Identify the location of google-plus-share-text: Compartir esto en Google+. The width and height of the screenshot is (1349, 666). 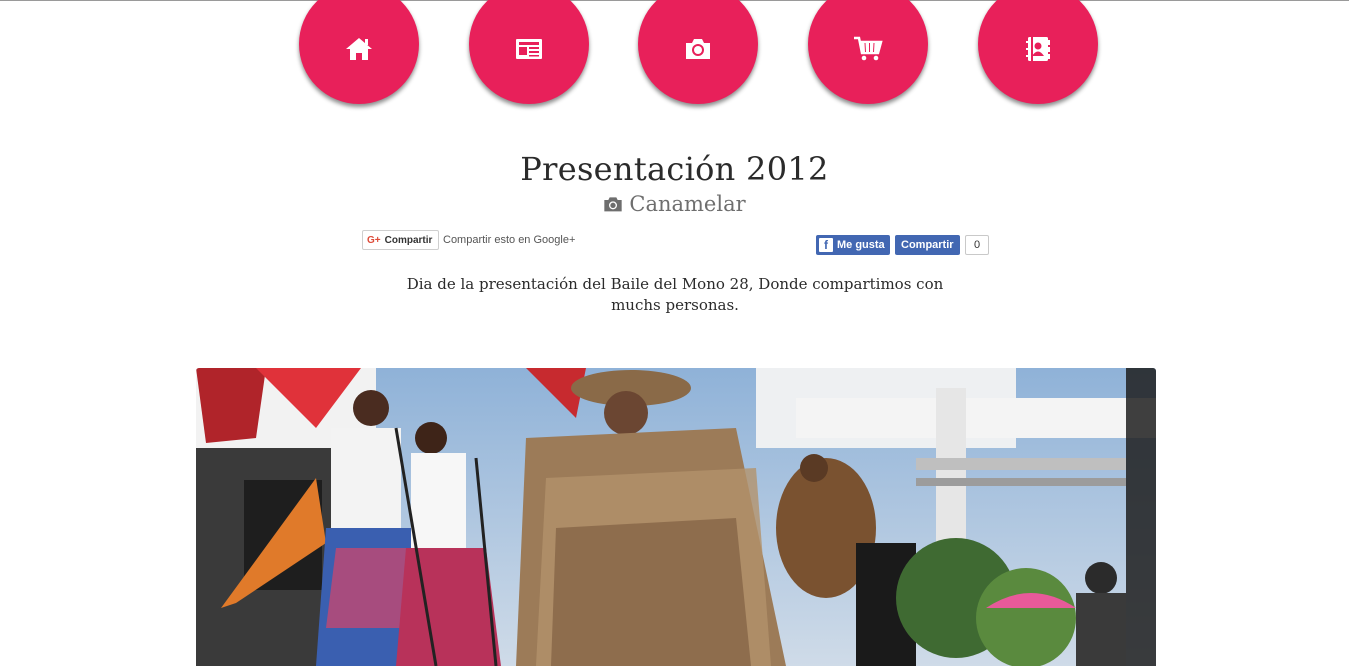
(509, 240).